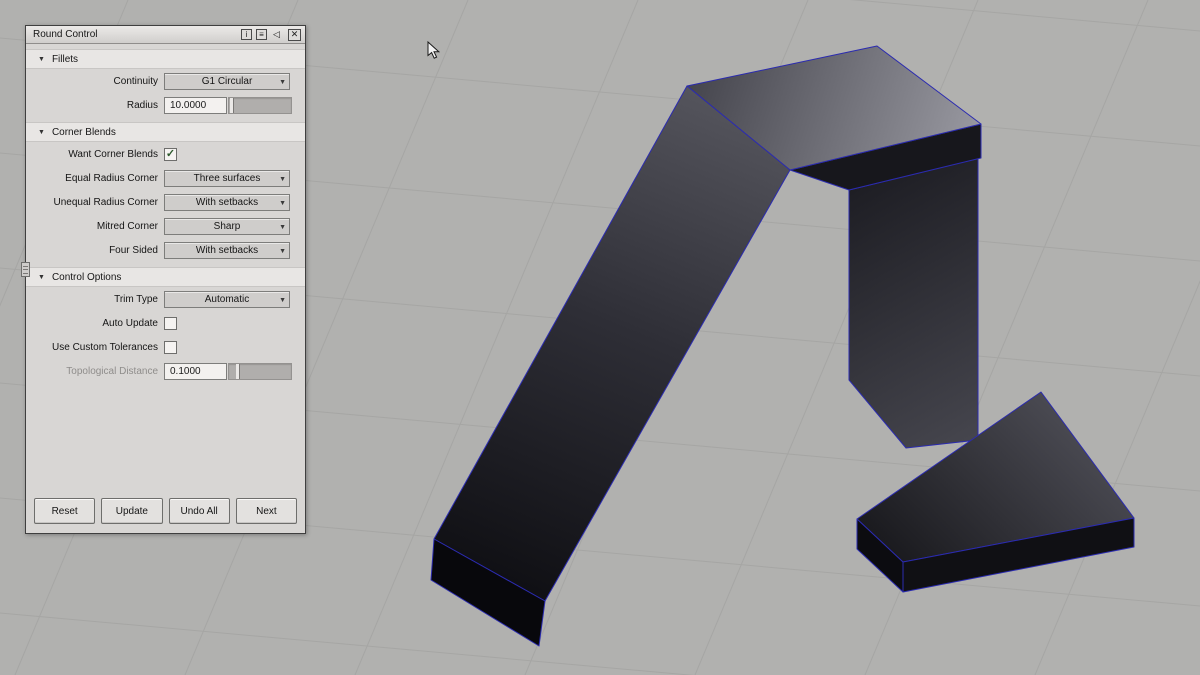 This screenshot has height=675, width=1200. What do you see at coordinates (260, 371) in the screenshot?
I see `topological-distance-slider` at bounding box center [260, 371].